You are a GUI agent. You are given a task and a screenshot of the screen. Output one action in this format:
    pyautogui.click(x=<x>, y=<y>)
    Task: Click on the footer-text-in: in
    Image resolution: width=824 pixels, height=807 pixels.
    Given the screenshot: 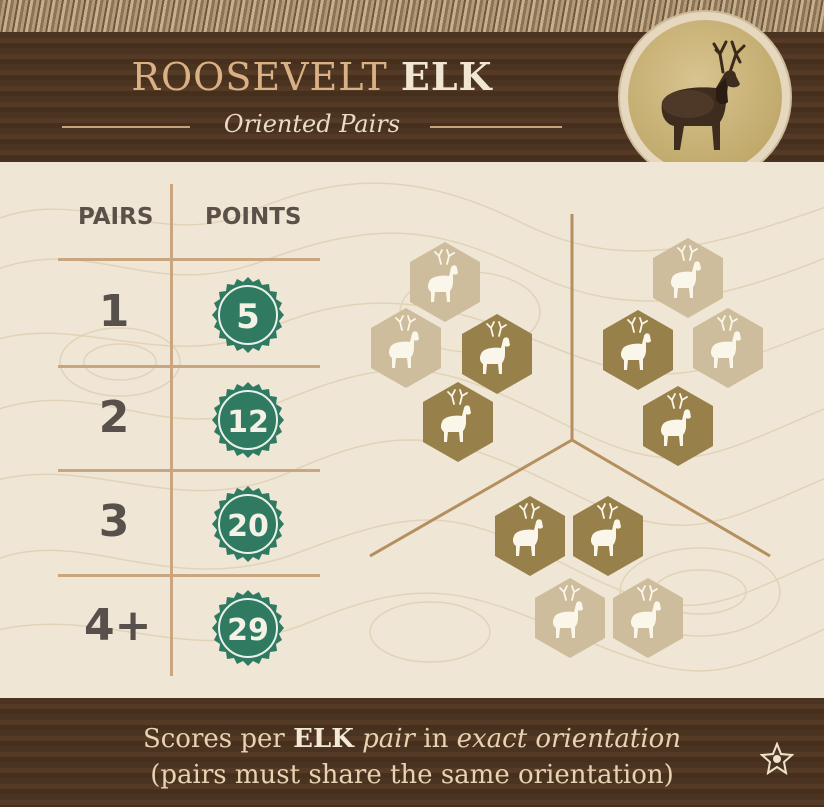 What is the action you would take?
    pyautogui.click(x=435, y=739)
    